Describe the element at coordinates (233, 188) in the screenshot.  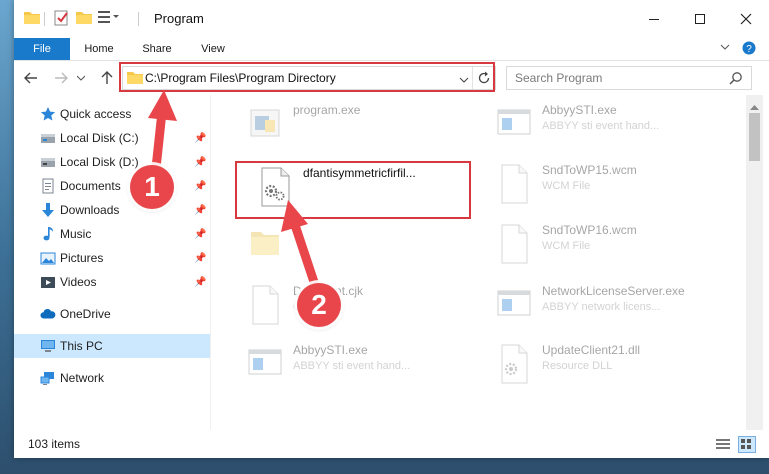
I see `annotation-arrows` at that location.